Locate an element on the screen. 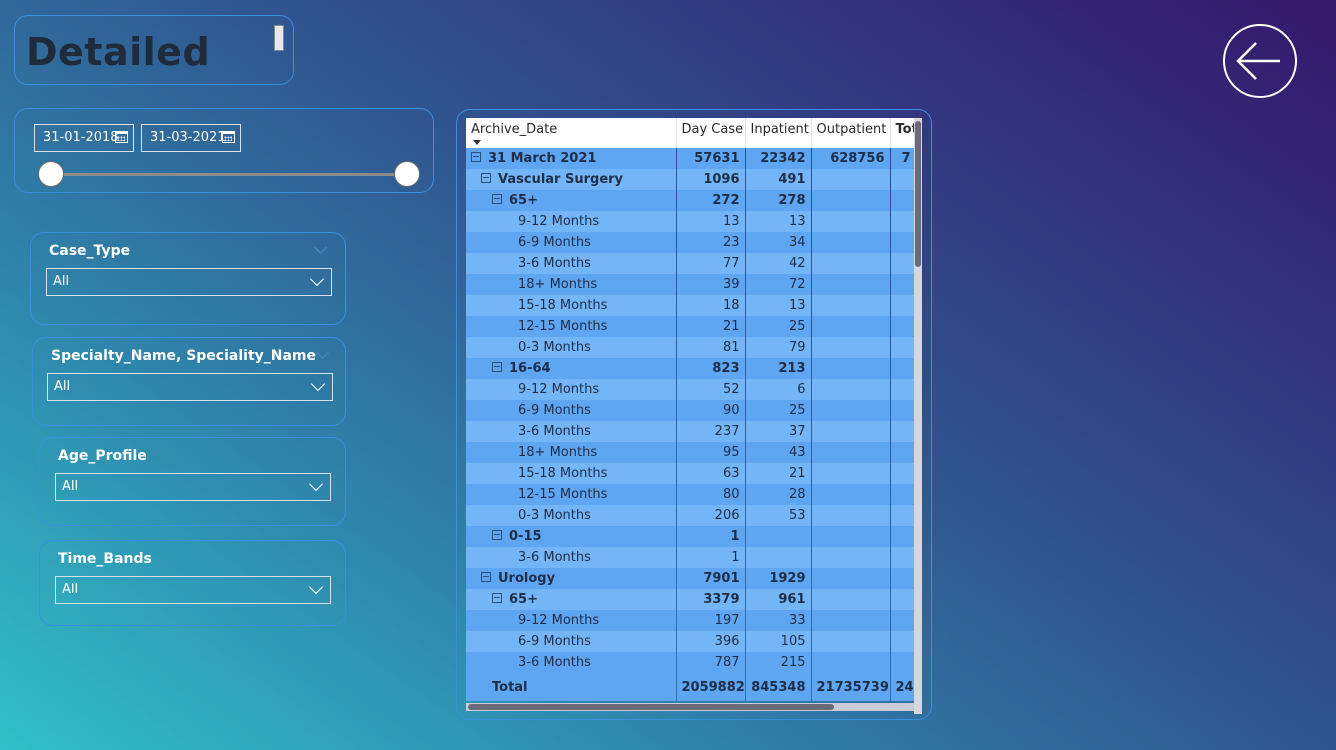 This screenshot has width=1336, height=750. horizontal-scrollbar-thumb is located at coordinates (651, 707).